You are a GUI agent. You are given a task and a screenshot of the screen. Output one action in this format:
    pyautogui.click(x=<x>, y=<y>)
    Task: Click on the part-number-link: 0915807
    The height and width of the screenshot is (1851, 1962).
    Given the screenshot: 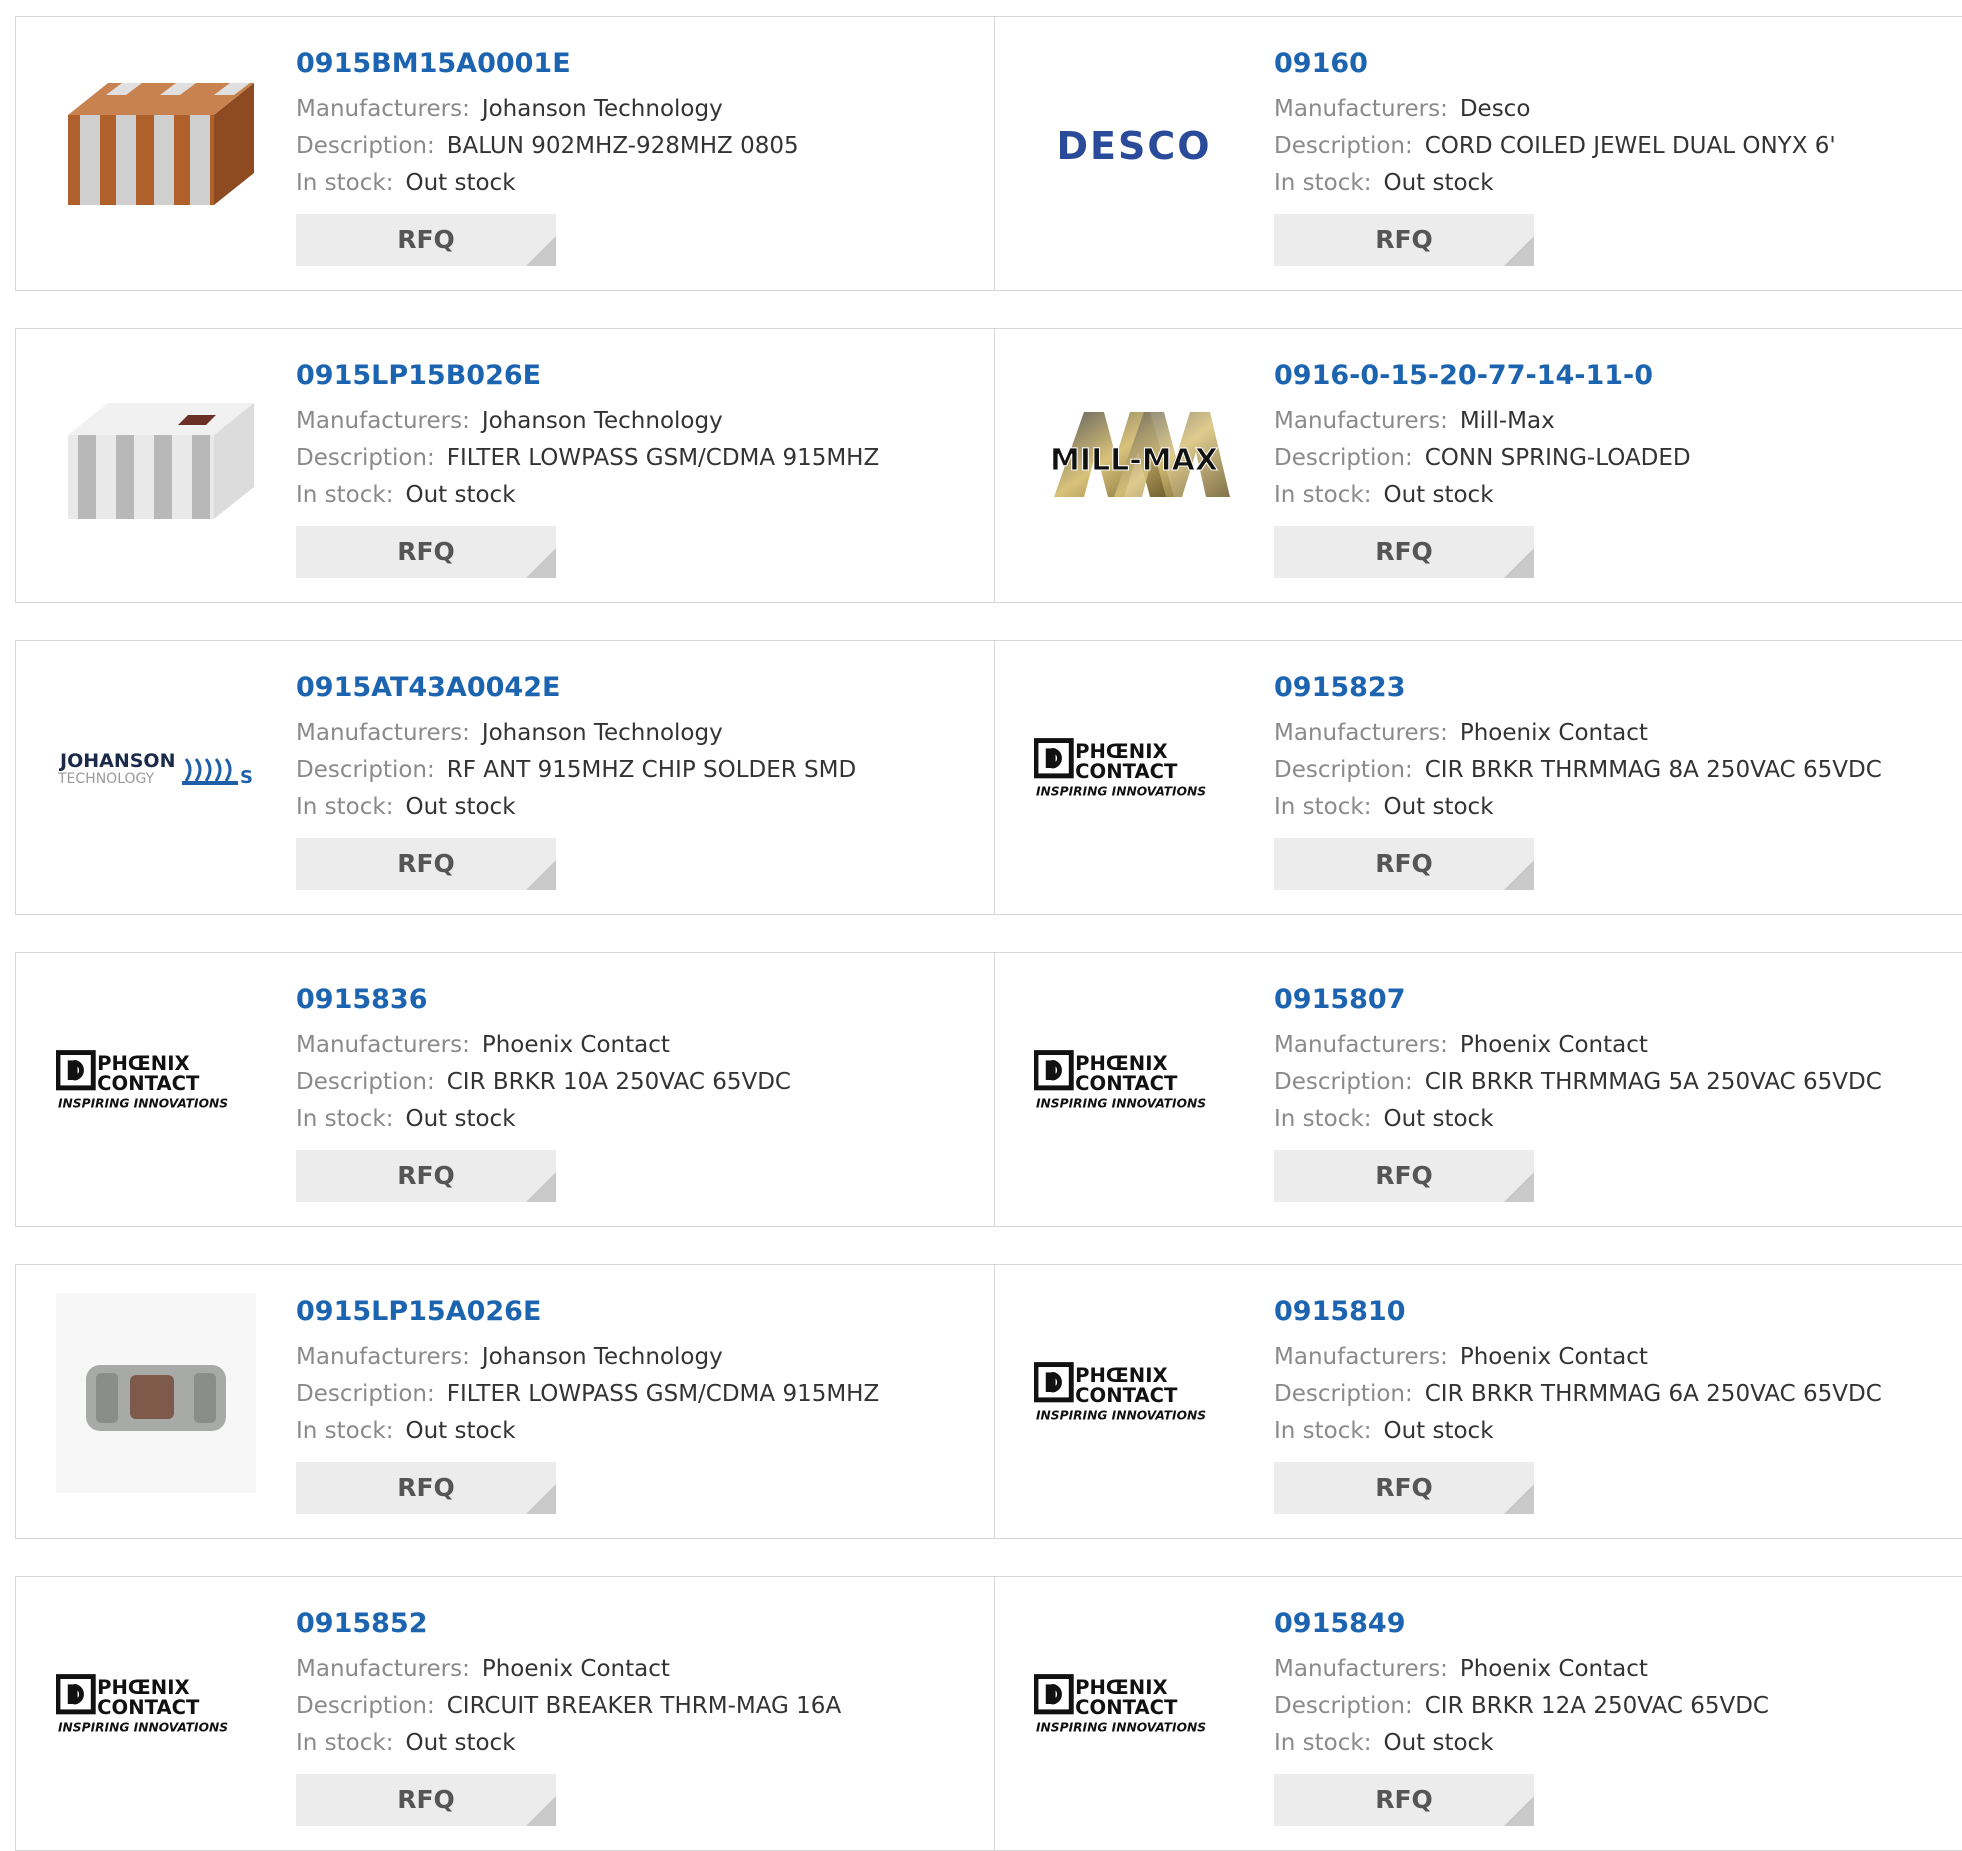 What is the action you would take?
    pyautogui.click(x=1578, y=1000)
    